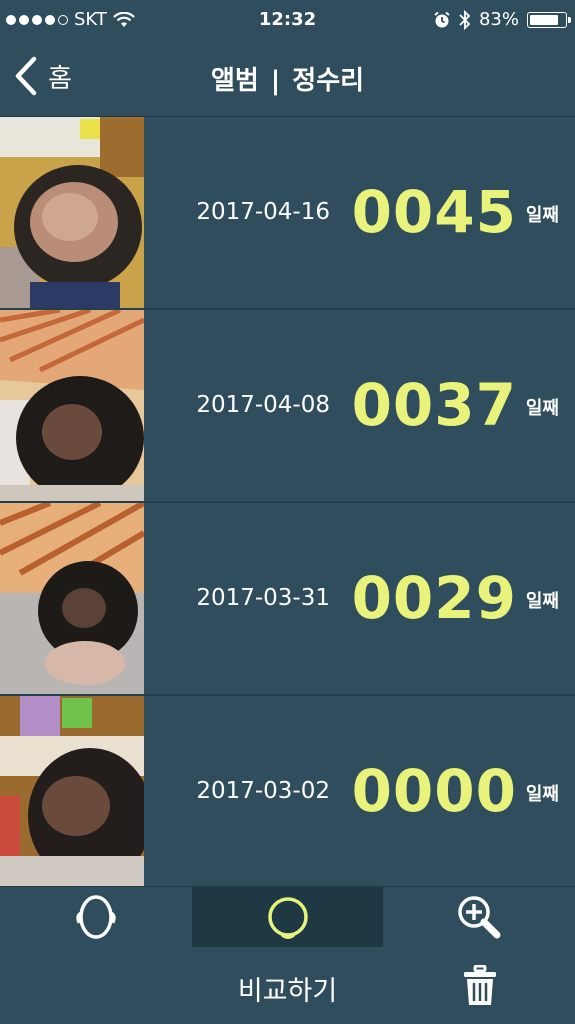  Describe the element at coordinates (498, 19) in the screenshot. I see `battery-percent: 83%` at that location.